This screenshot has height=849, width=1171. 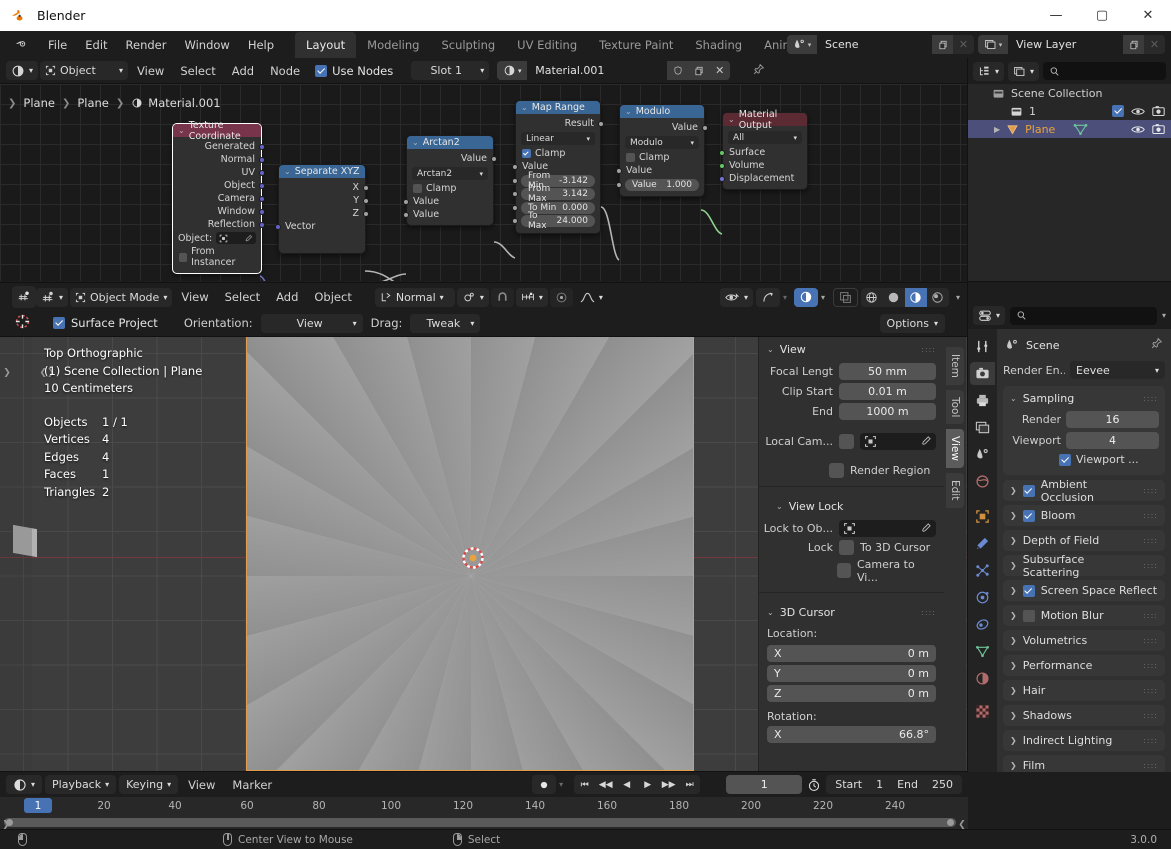 What do you see at coordinates (851, 612) in the screenshot?
I see `cursor-section-header: ⌄ 3D Cursor ::::` at bounding box center [851, 612].